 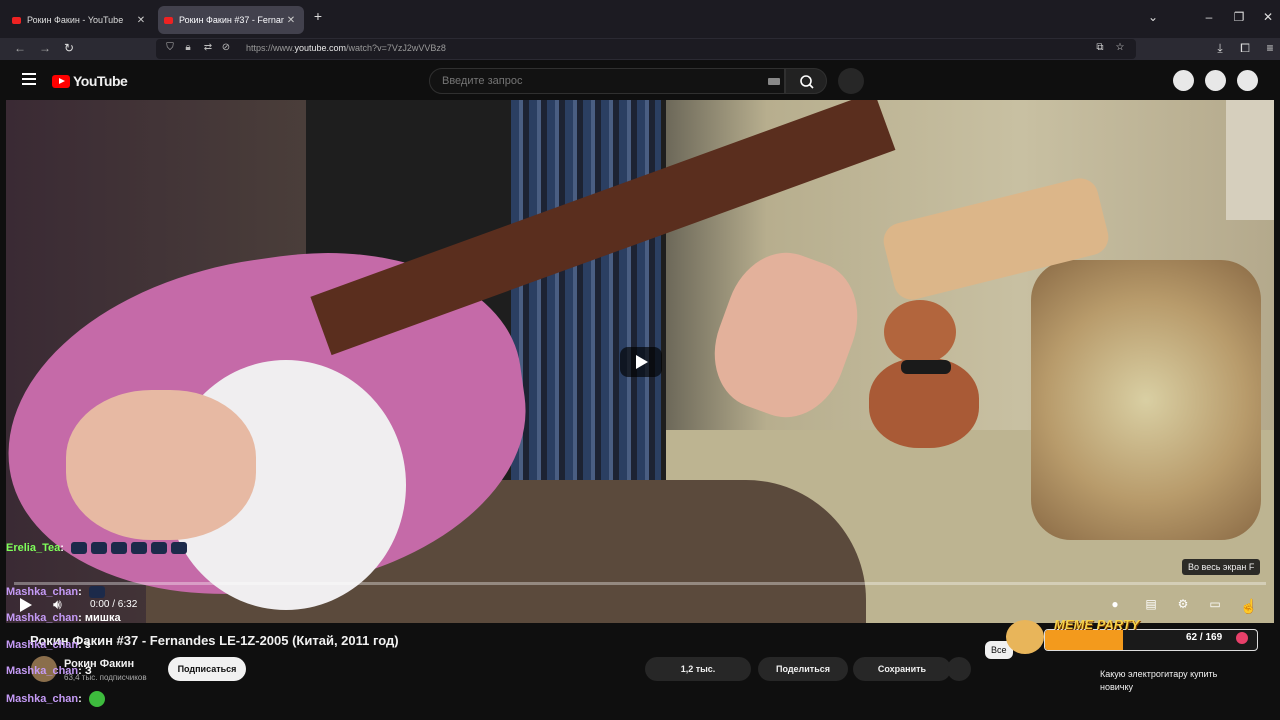 I want to click on like-button: 1,2 тыс., so click(x=698, y=669).